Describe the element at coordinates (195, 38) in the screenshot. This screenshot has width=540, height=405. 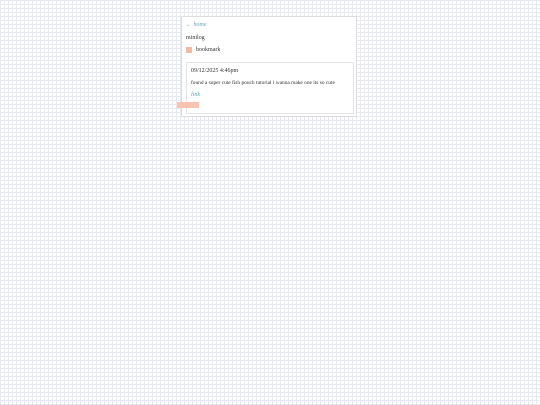
I see `app-title: minilog` at that location.